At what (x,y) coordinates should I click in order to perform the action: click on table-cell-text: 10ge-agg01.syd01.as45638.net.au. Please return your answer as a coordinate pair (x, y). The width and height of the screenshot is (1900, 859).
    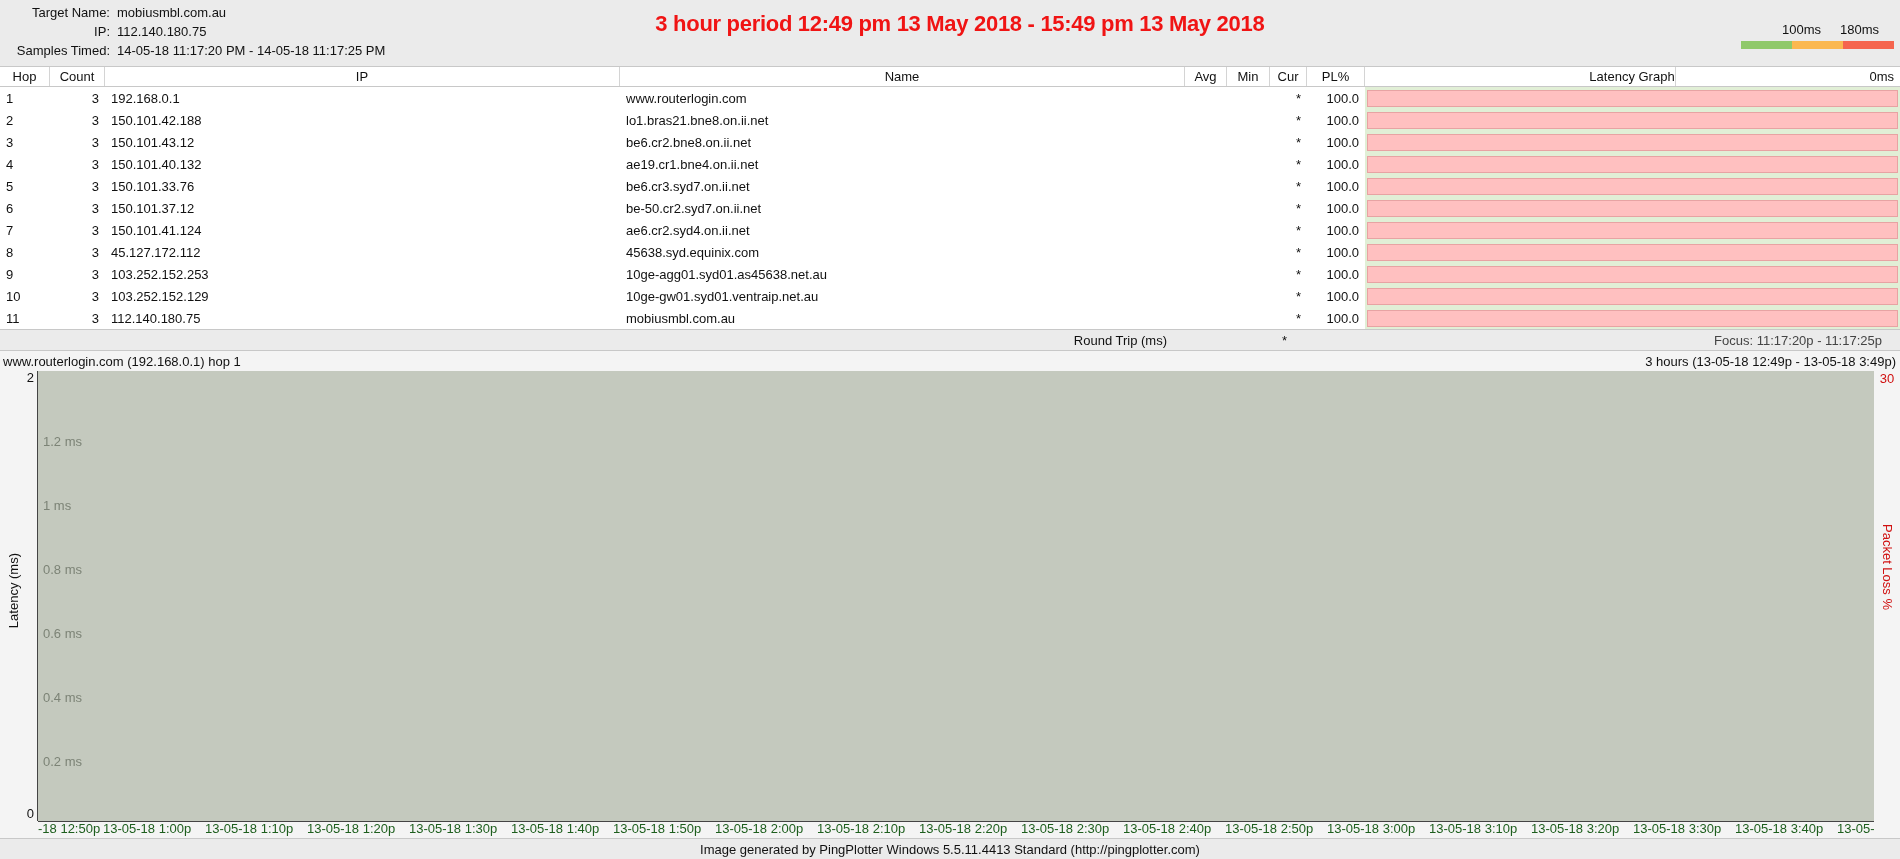
    Looking at the image, I should click on (726, 274).